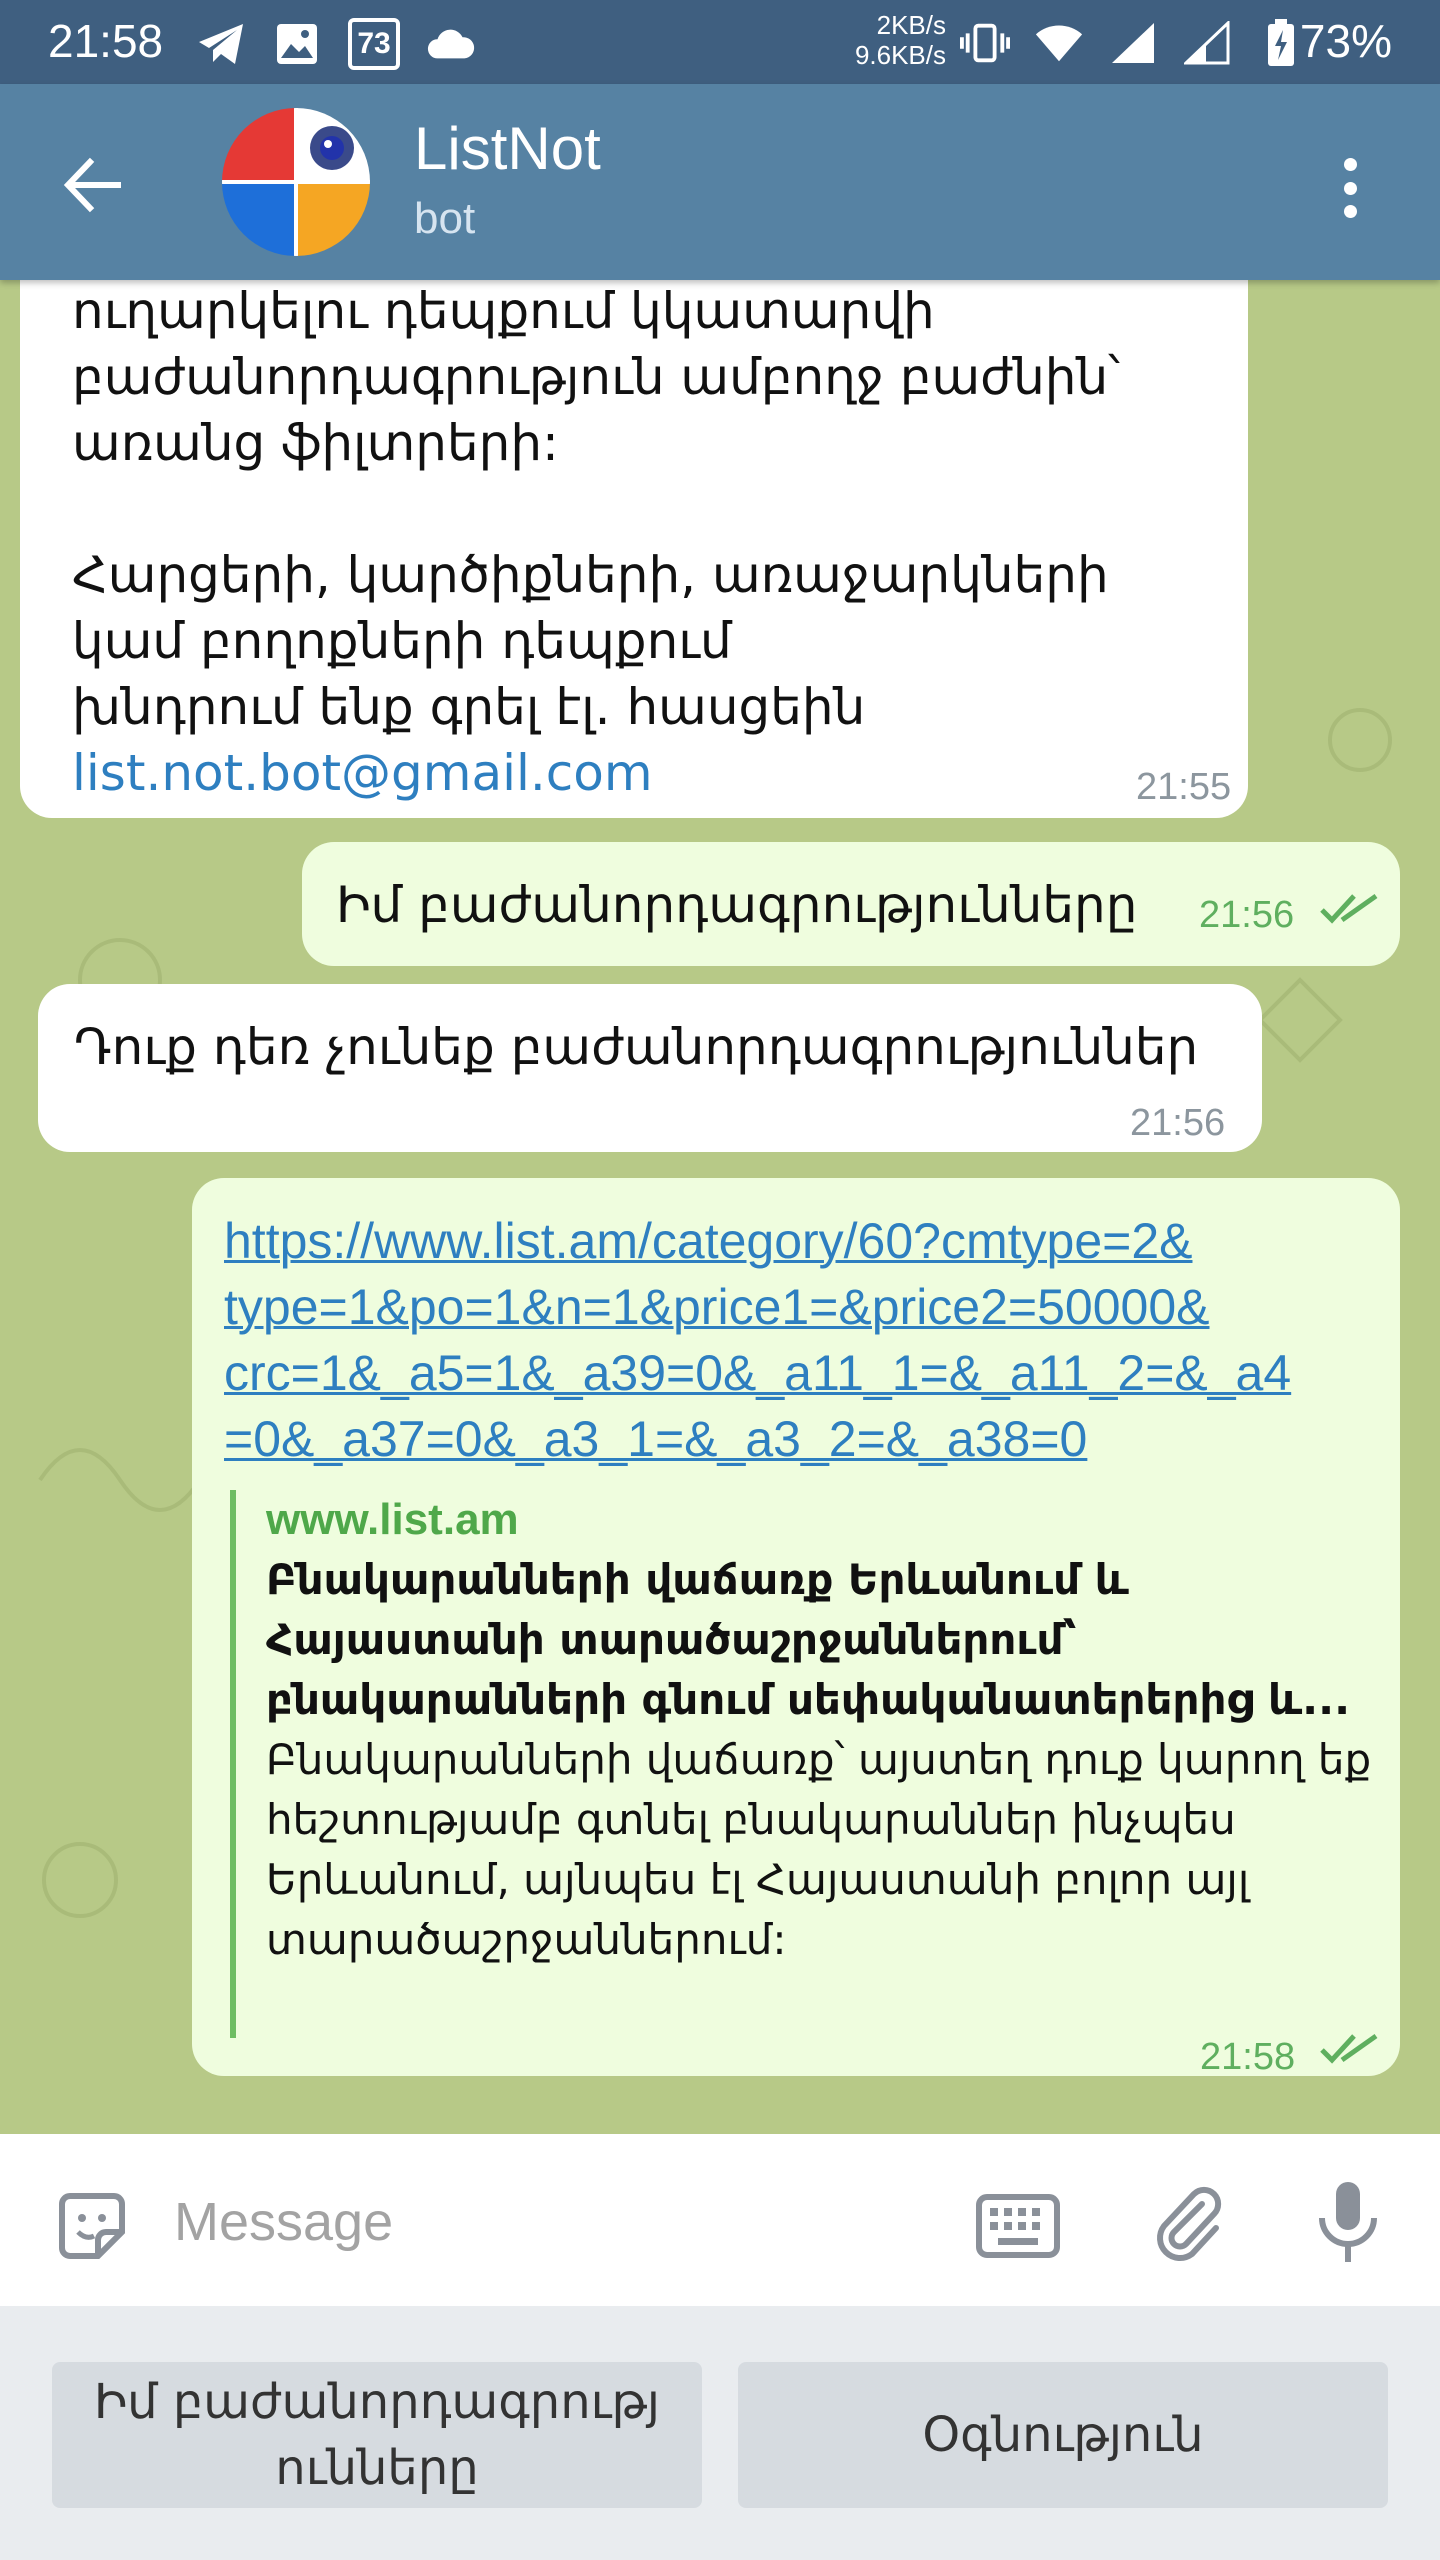 The width and height of the screenshot is (1440, 2560). I want to click on signal-icon, so click(1133, 43).